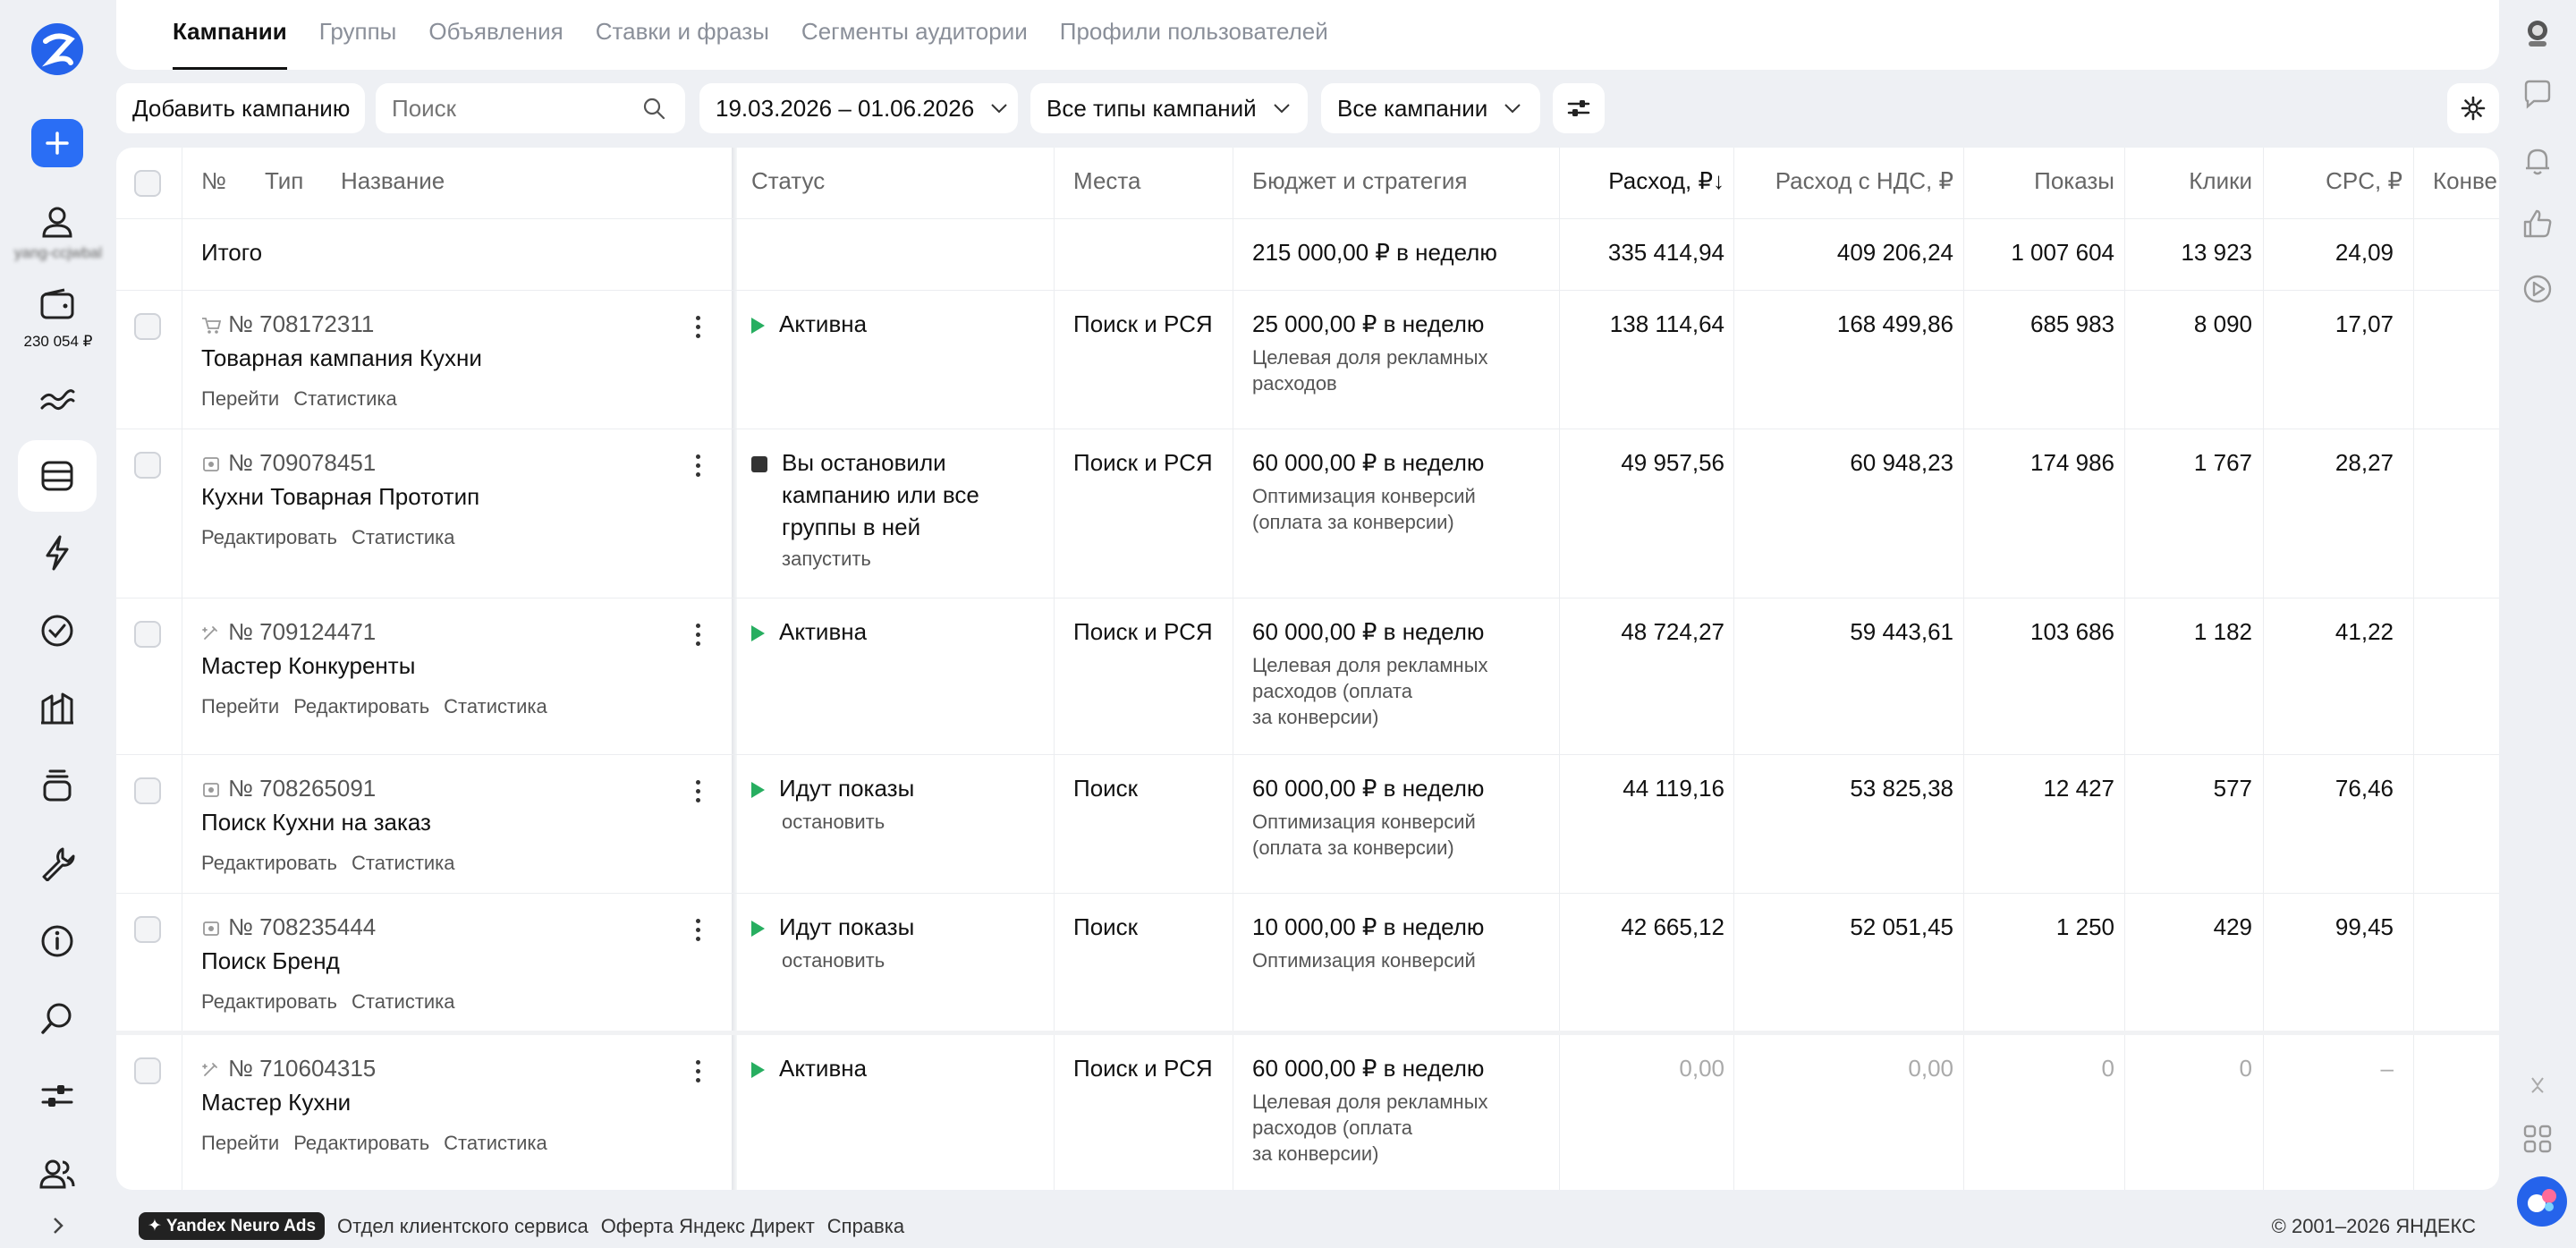 The height and width of the screenshot is (1248, 2576). I want to click on wallet-button, so click(57, 304).